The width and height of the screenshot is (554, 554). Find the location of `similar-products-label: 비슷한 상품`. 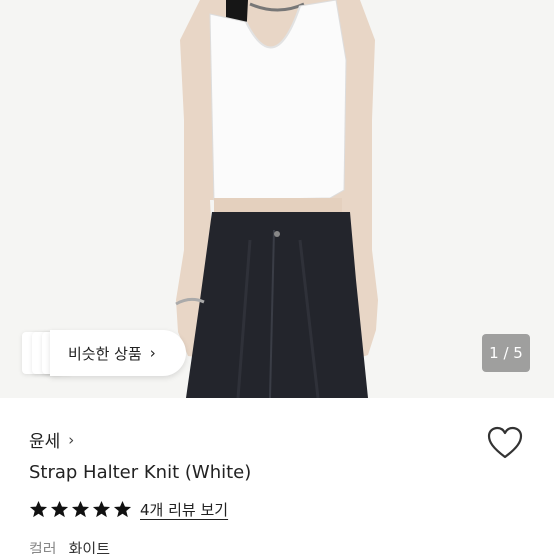

similar-products-label: 비슷한 상품 is located at coordinates (105, 353).